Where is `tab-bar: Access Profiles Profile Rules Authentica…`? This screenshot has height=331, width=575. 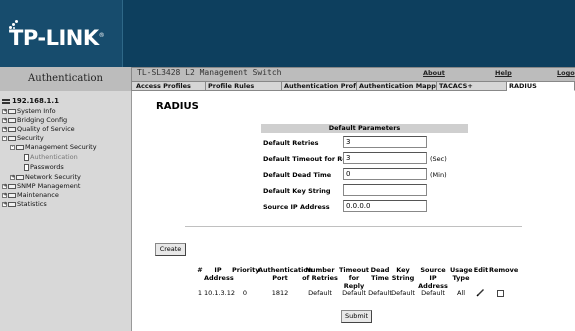
tab-bar: Access Profiles Profile Rules Authentica… is located at coordinates (353, 86).